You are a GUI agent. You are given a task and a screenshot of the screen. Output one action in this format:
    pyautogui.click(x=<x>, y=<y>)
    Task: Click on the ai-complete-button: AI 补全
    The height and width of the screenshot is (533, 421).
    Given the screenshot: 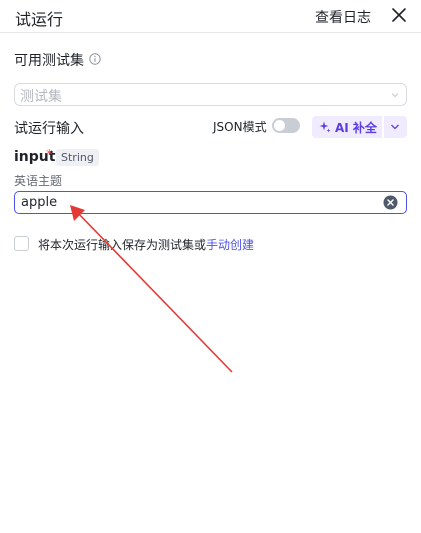 What is the action you would take?
    pyautogui.click(x=347, y=127)
    